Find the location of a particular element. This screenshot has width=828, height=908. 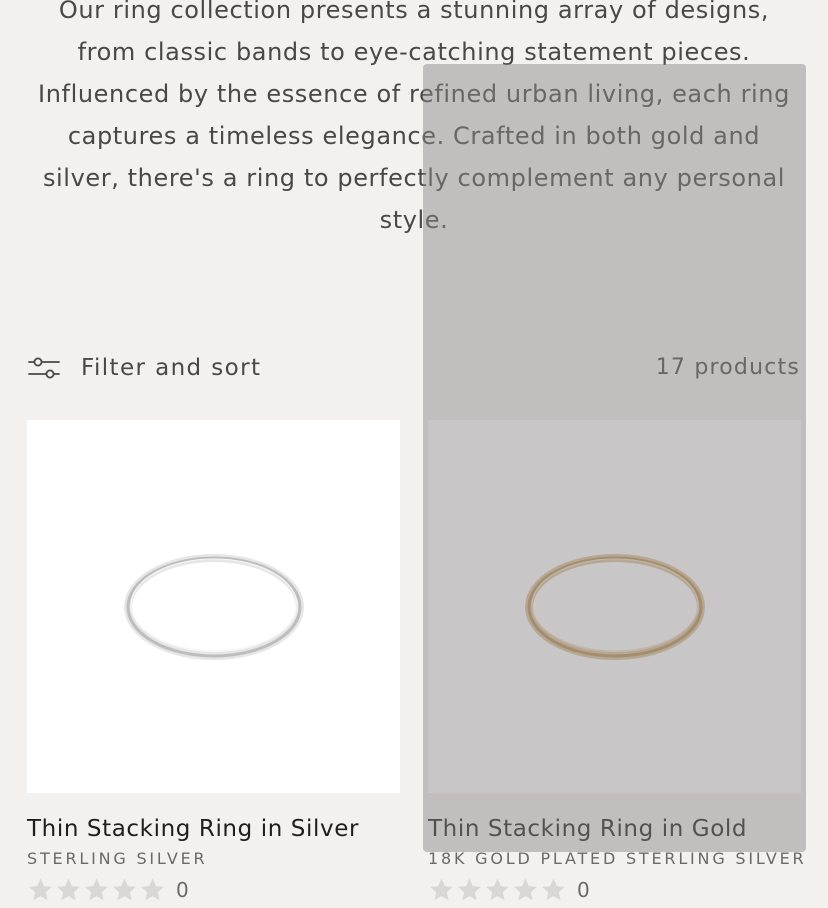

product-vendor: STERLING SILVER is located at coordinates (117, 858).